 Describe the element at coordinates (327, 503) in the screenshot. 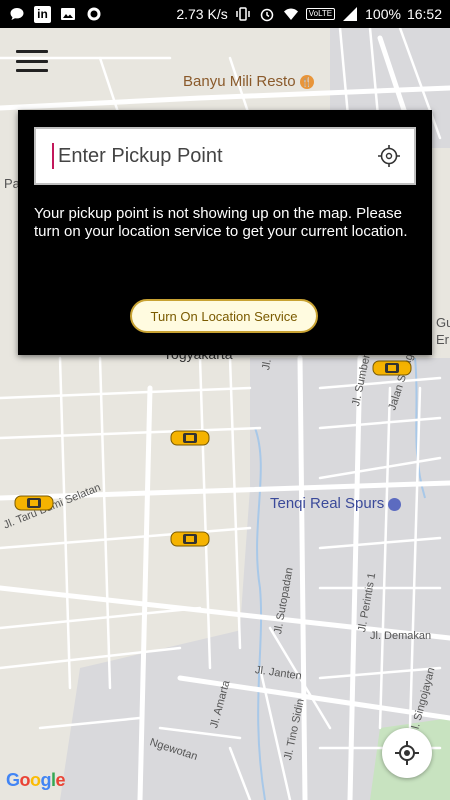

I see `poi-tenqi-label: Tenqi Real Spurs` at that location.